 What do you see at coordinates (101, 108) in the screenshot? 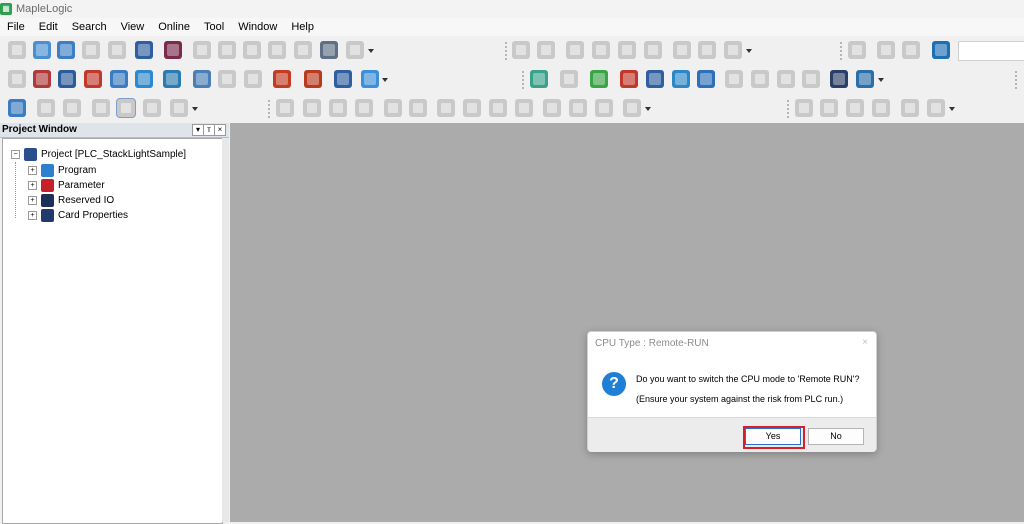
I see `table-icon` at bounding box center [101, 108].